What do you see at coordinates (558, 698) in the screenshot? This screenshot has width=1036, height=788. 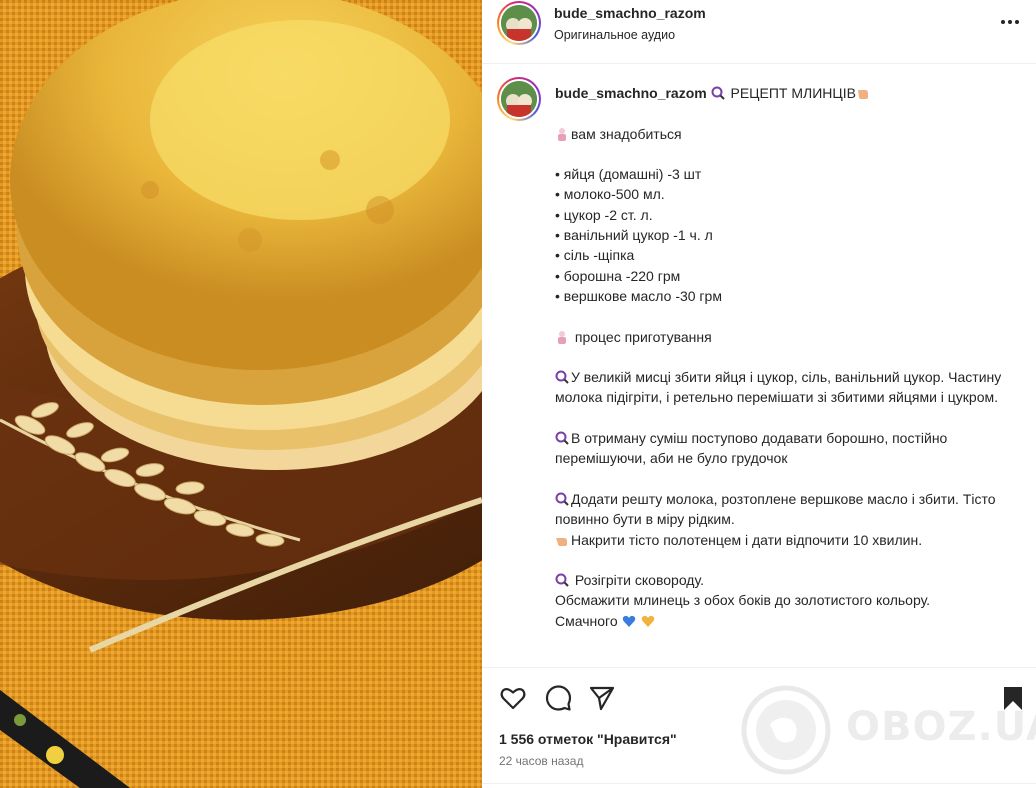 I see `comment-icon` at bounding box center [558, 698].